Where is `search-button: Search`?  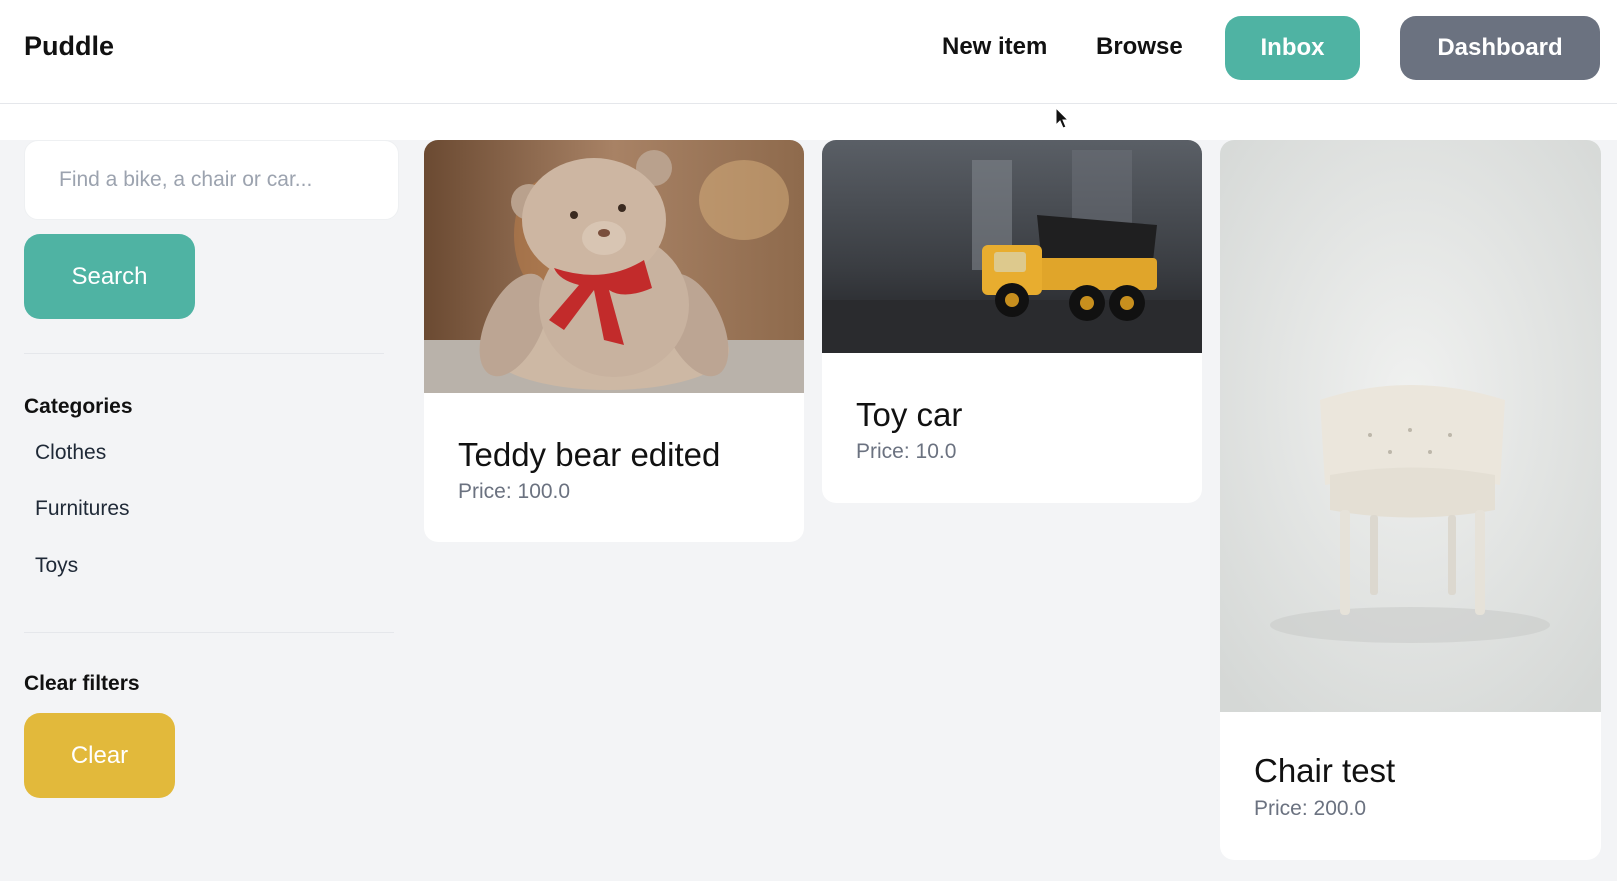
search-button: Search is located at coordinates (109, 276).